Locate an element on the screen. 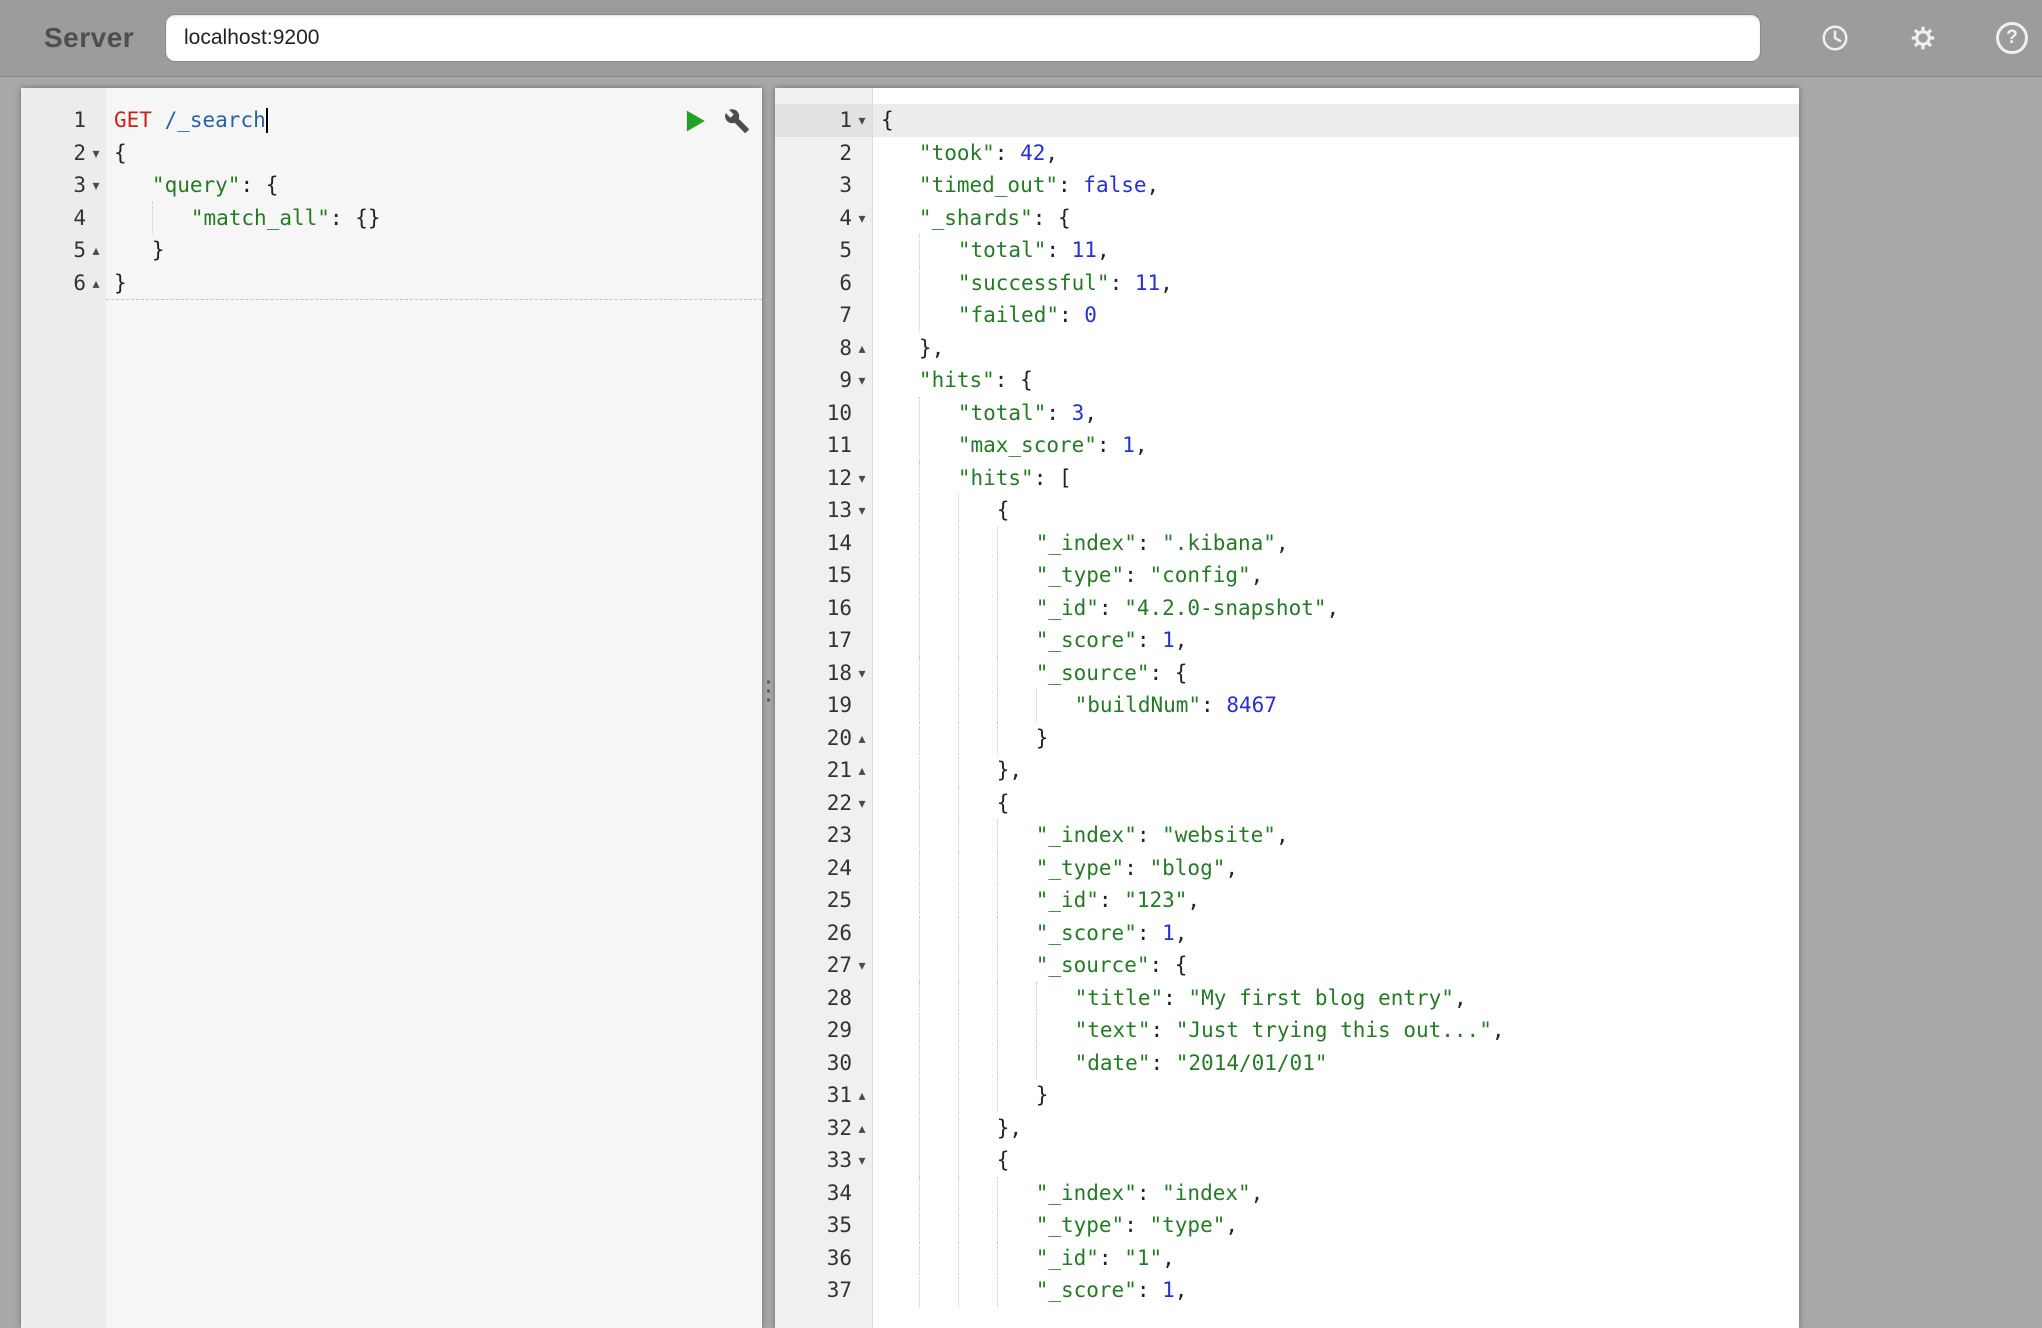 This screenshot has height=1328, width=2042. pane-splitter: ⋮ is located at coordinates (769, 689).